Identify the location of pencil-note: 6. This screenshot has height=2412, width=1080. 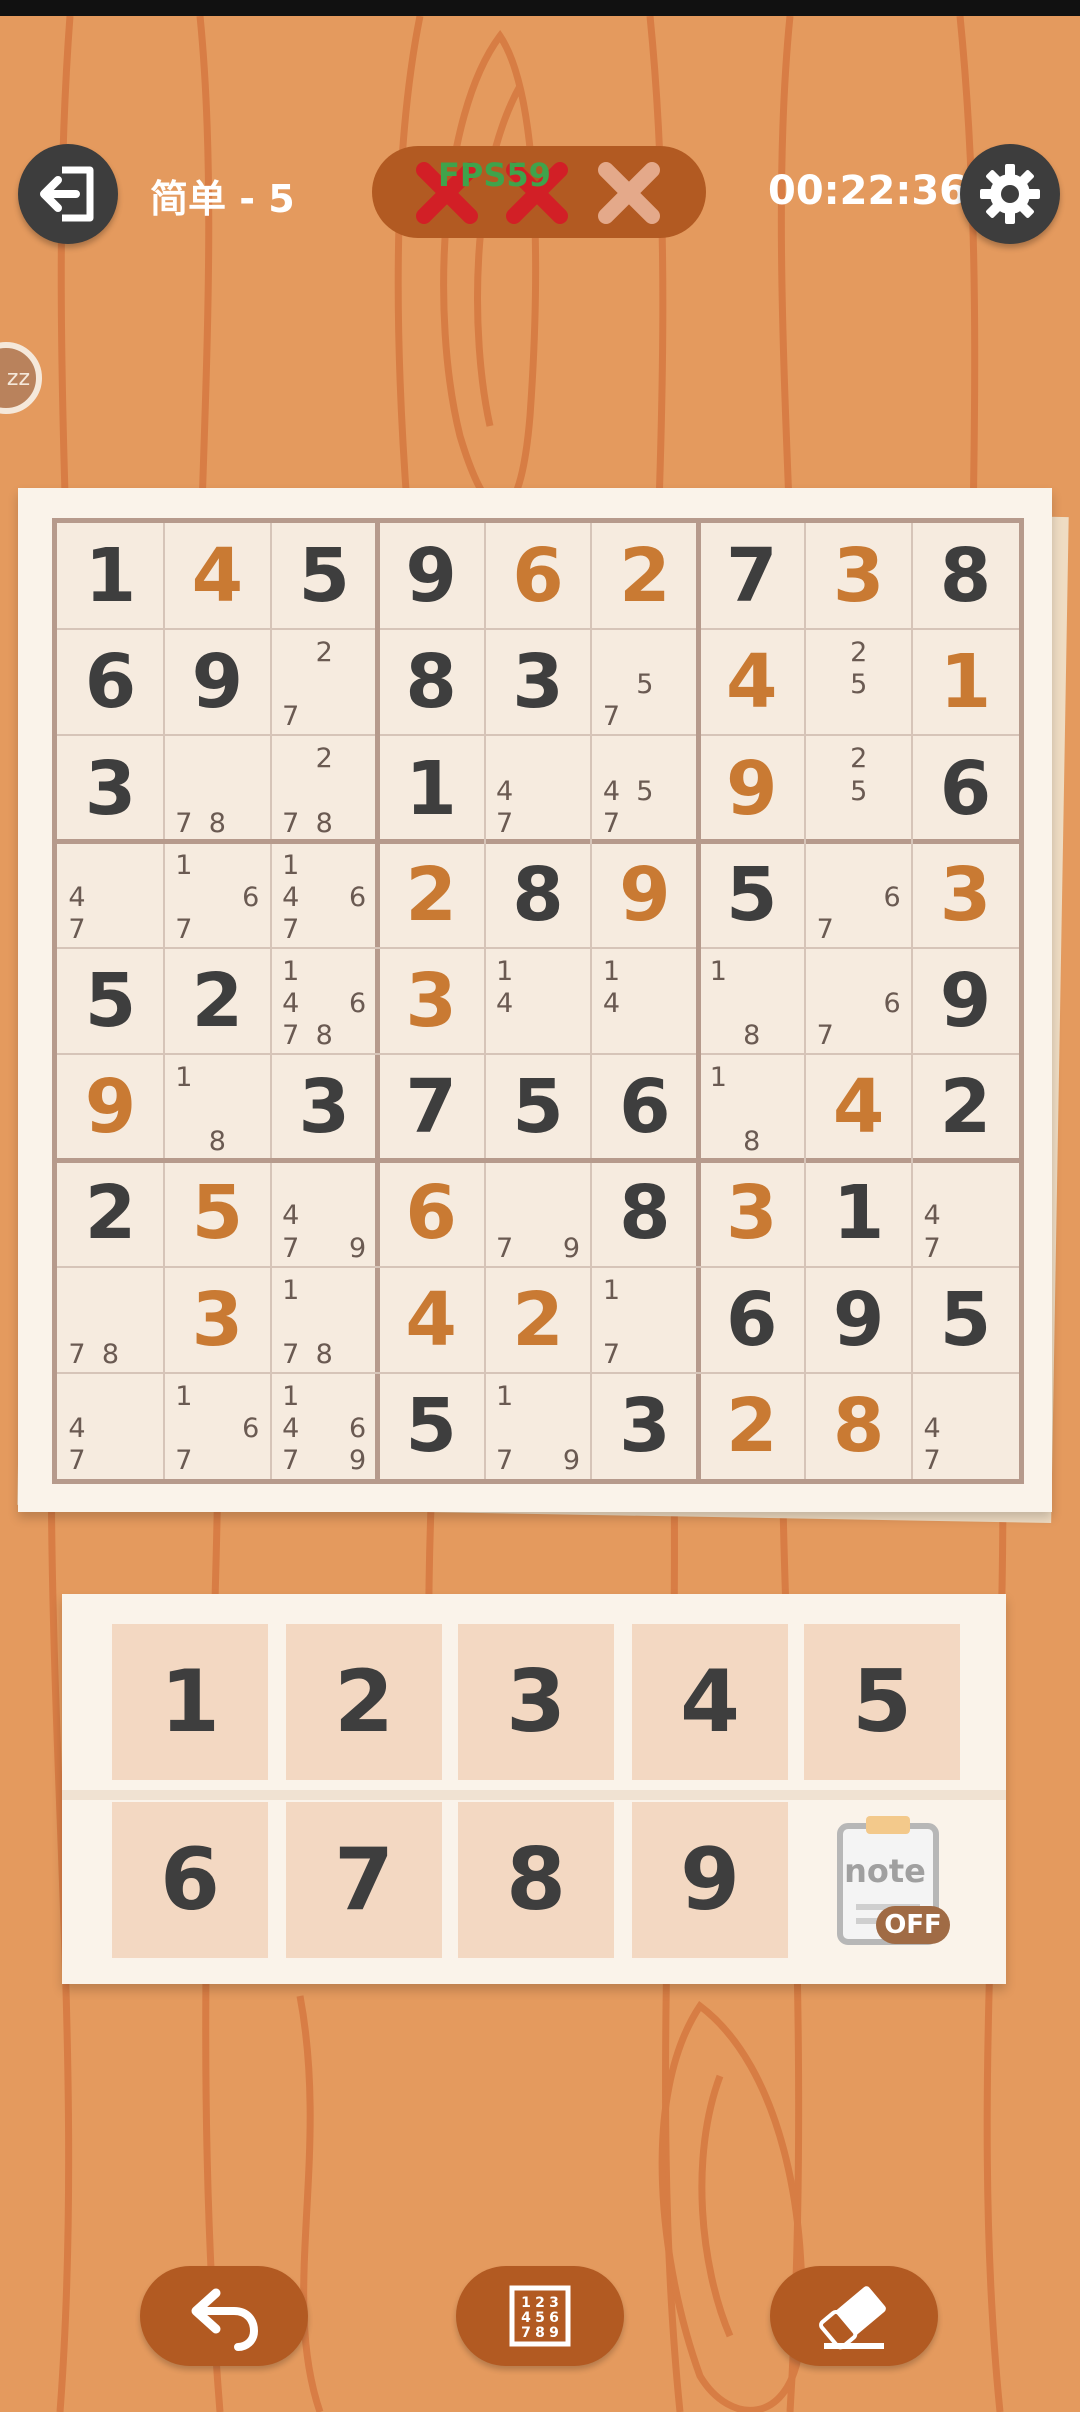
(358, 1003).